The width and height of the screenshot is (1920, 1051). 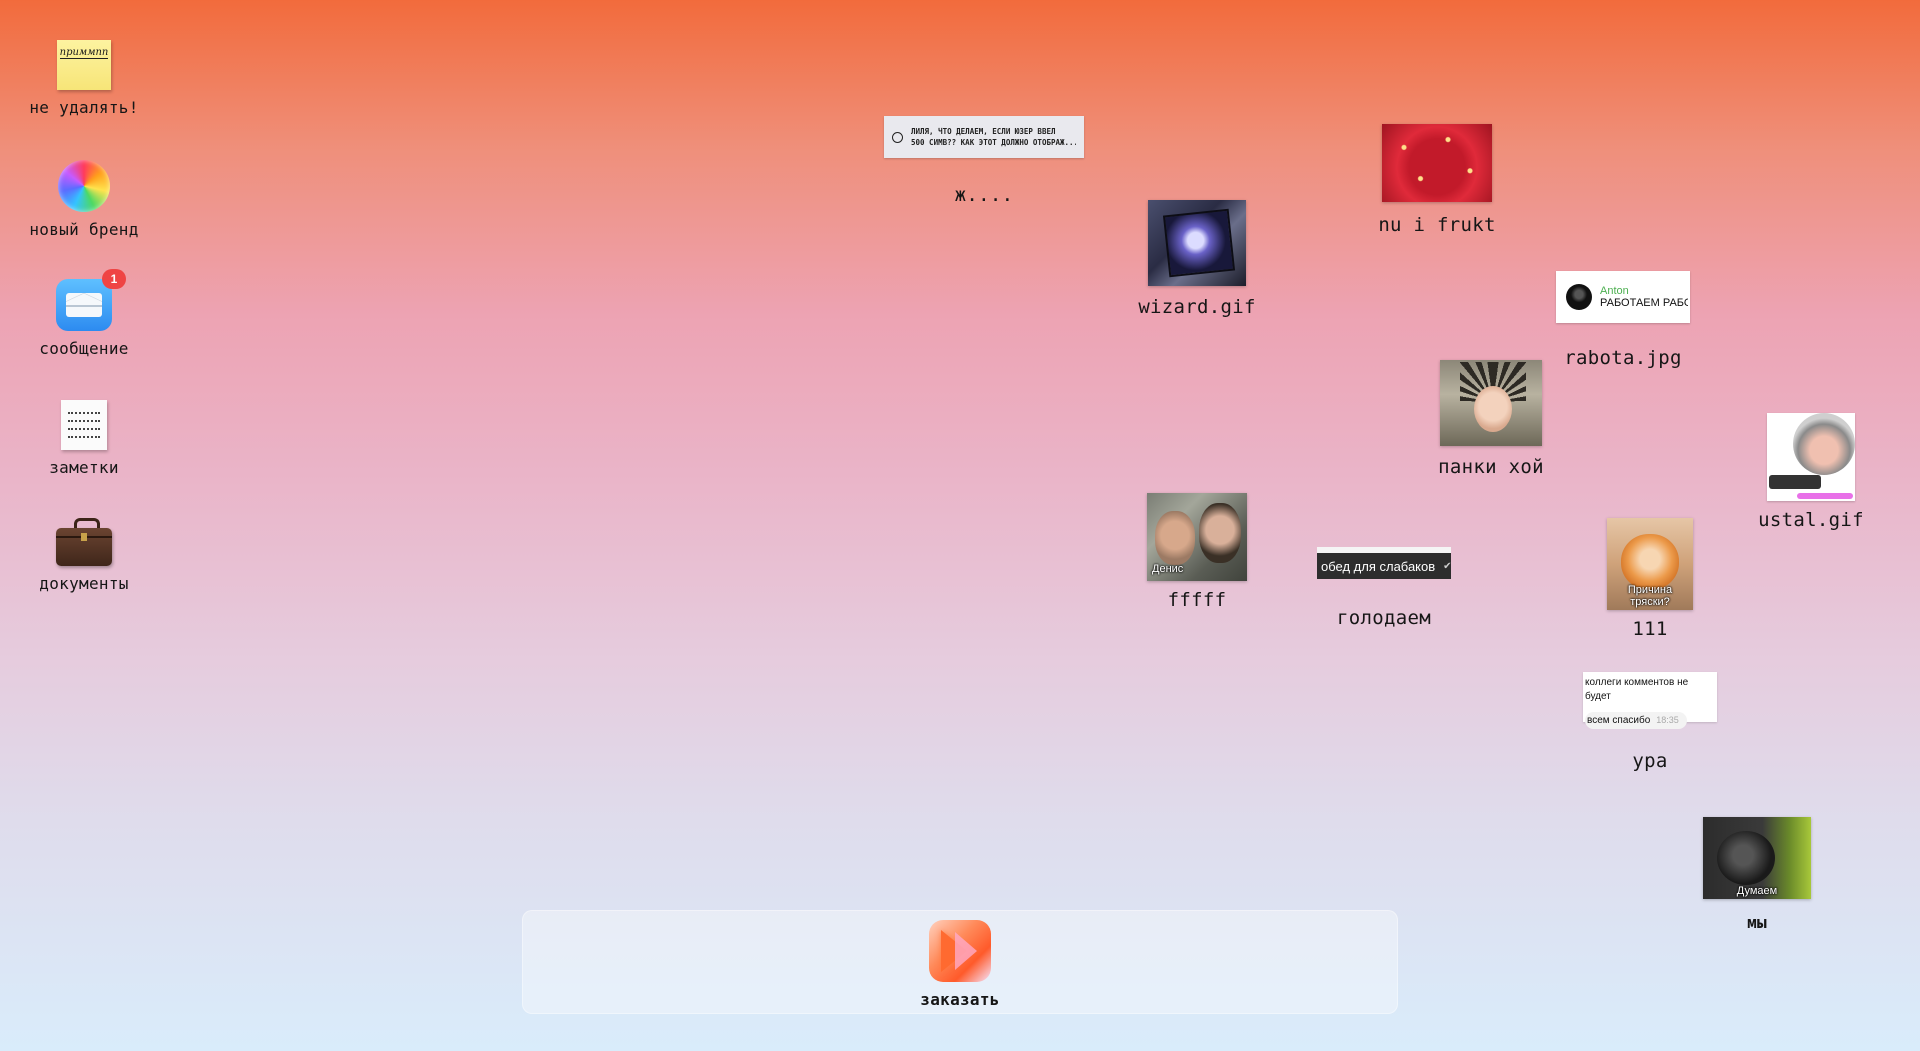 What do you see at coordinates (1579, 297) in the screenshot?
I see `avatar` at bounding box center [1579, 297].